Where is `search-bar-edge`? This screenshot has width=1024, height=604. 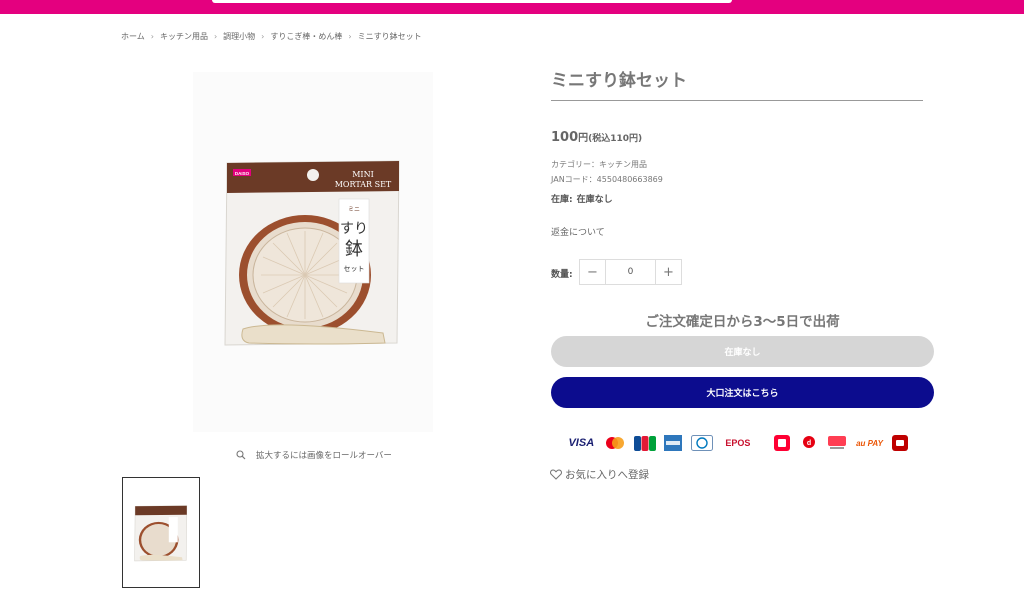 search-bar-edge is located at coordinates (472, 1).